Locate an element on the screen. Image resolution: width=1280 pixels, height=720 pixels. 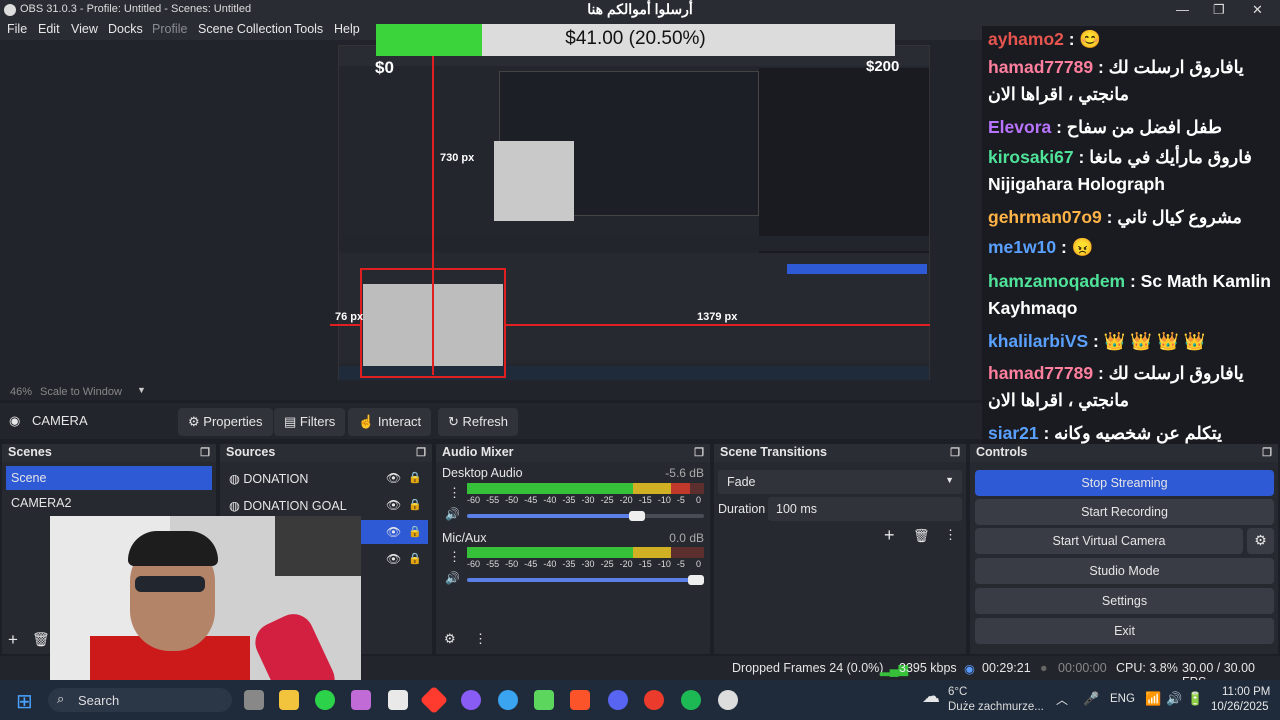
brave-icon is located at coordinates (580, 700).